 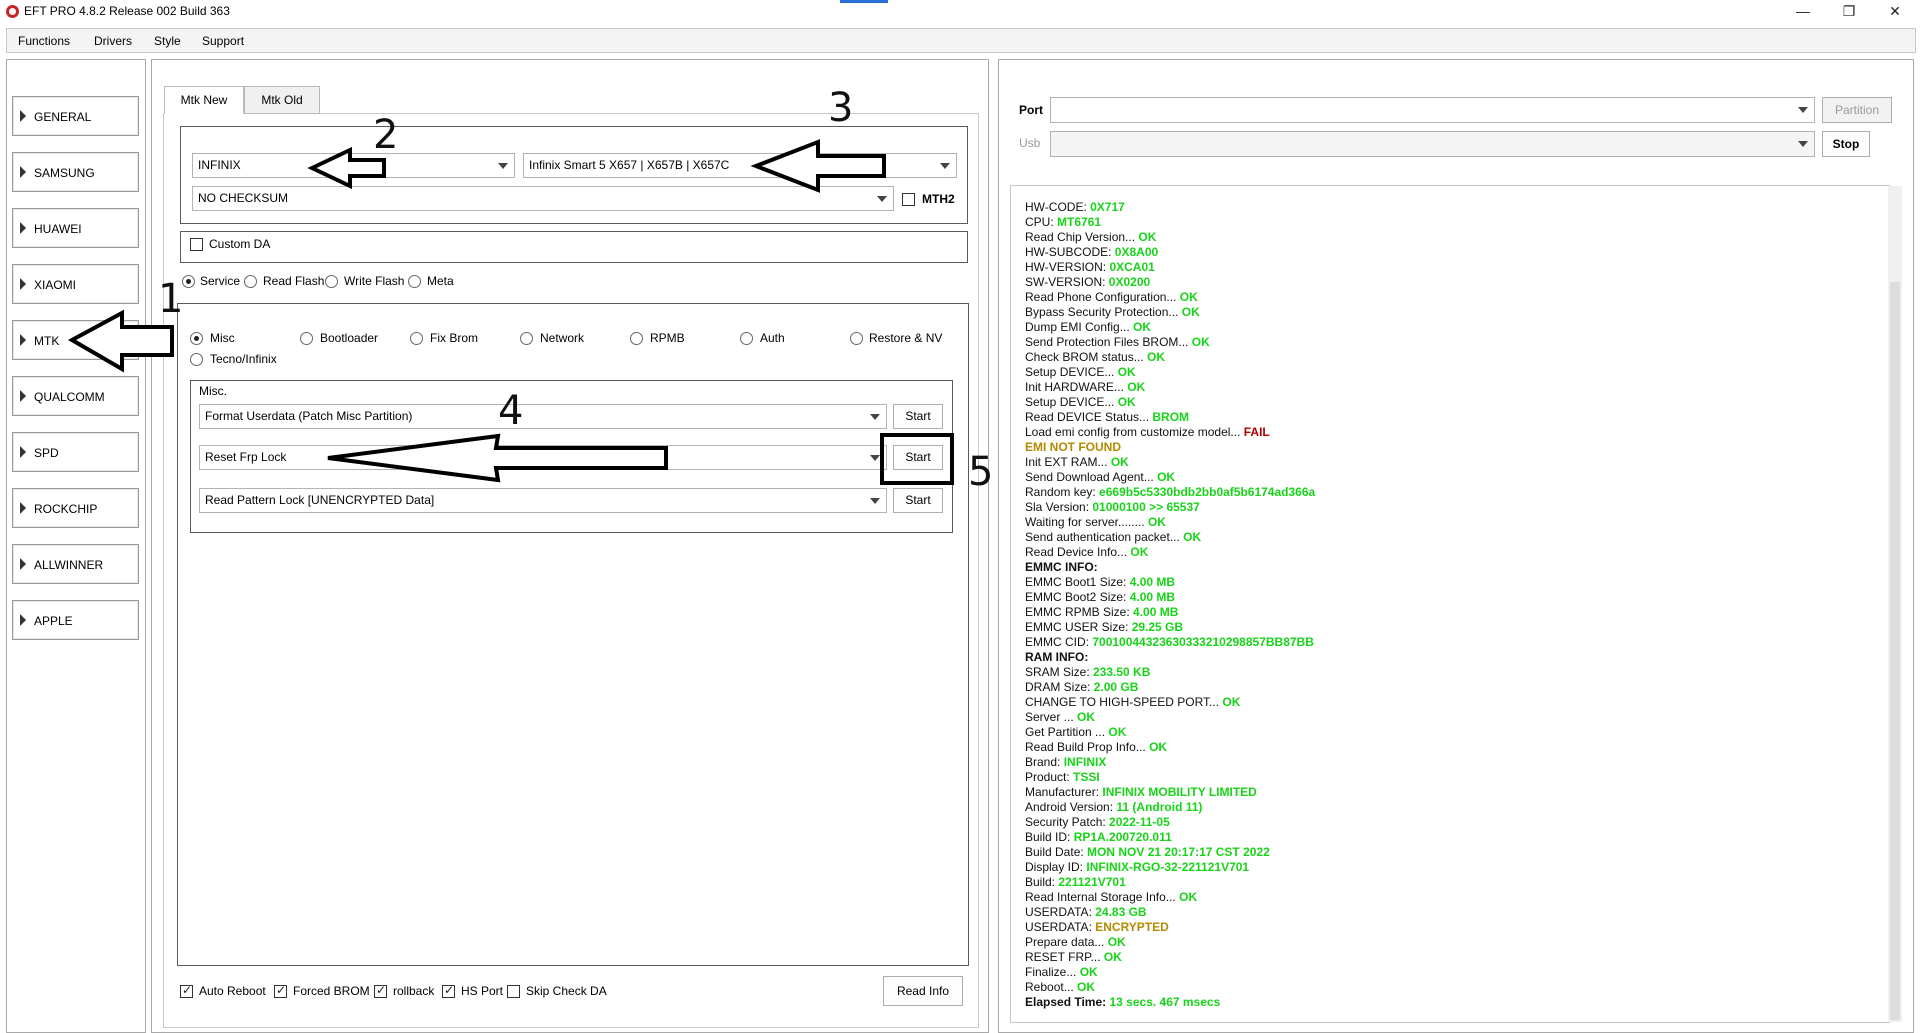 What do you see at coordinates (476, 311) in the screenshot?
I see `annotation-overlay` at bounding box center [476, 311].